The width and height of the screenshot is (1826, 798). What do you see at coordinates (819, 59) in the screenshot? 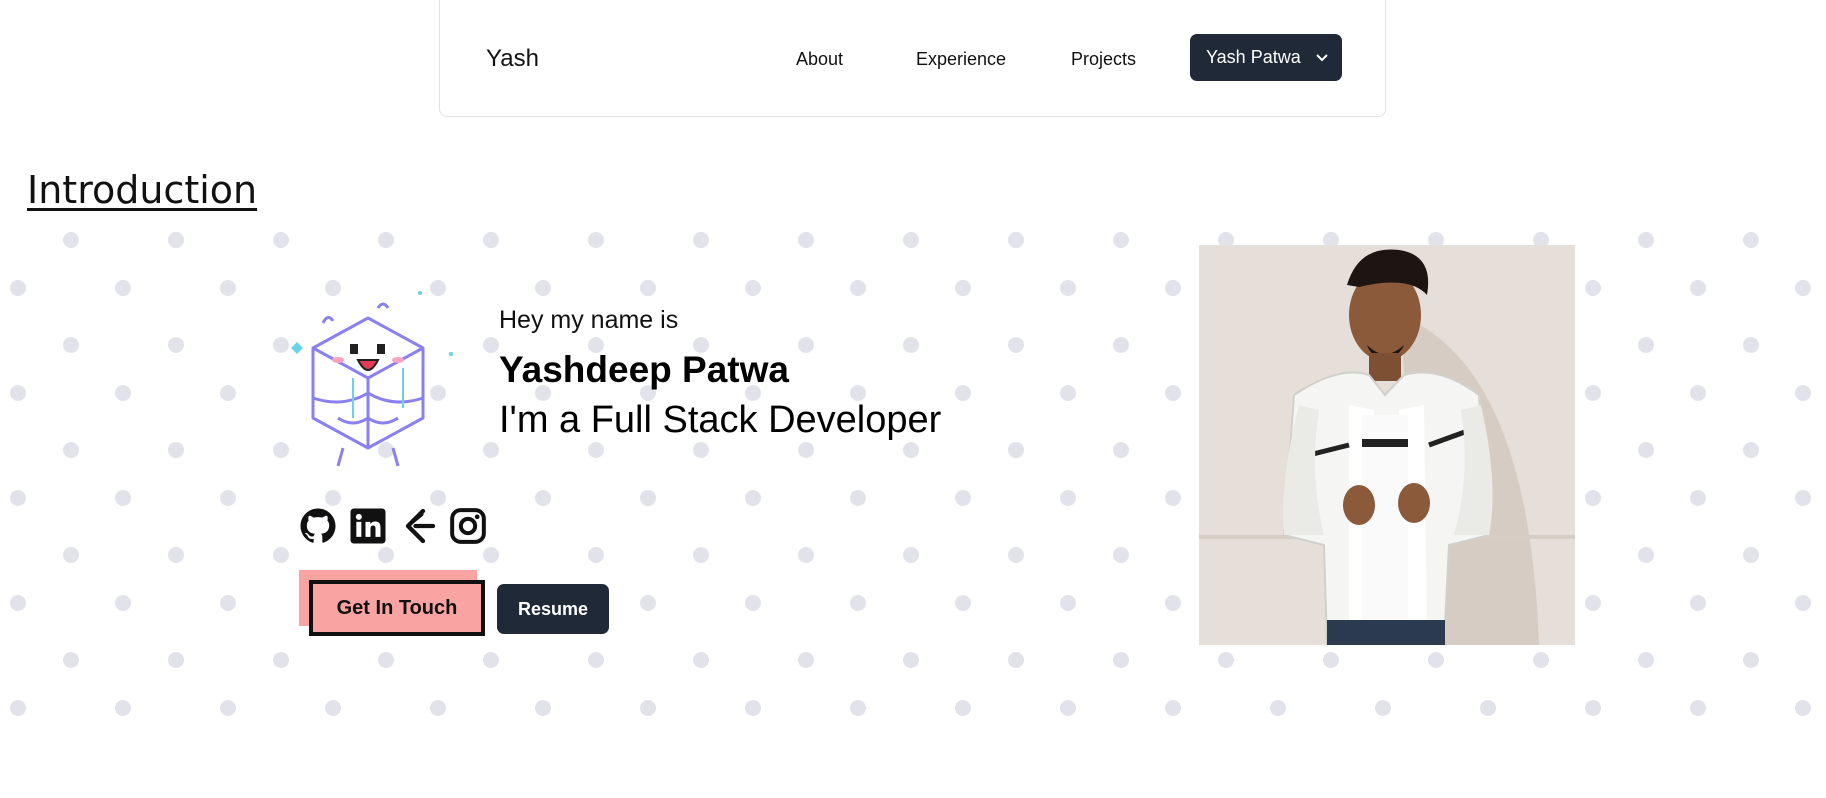
I see `nav-link-about: About` at bounding box center [819, 59].